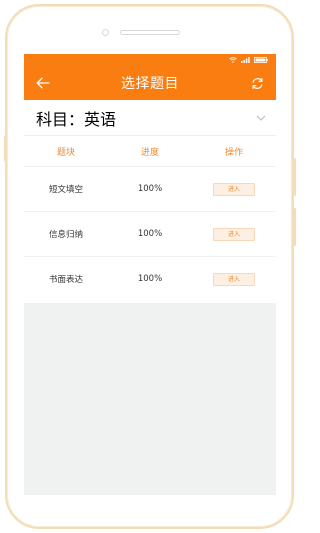 The height and width of the screenshot is (533, 320). I want to click on phone-power-button, so click(294, 227).